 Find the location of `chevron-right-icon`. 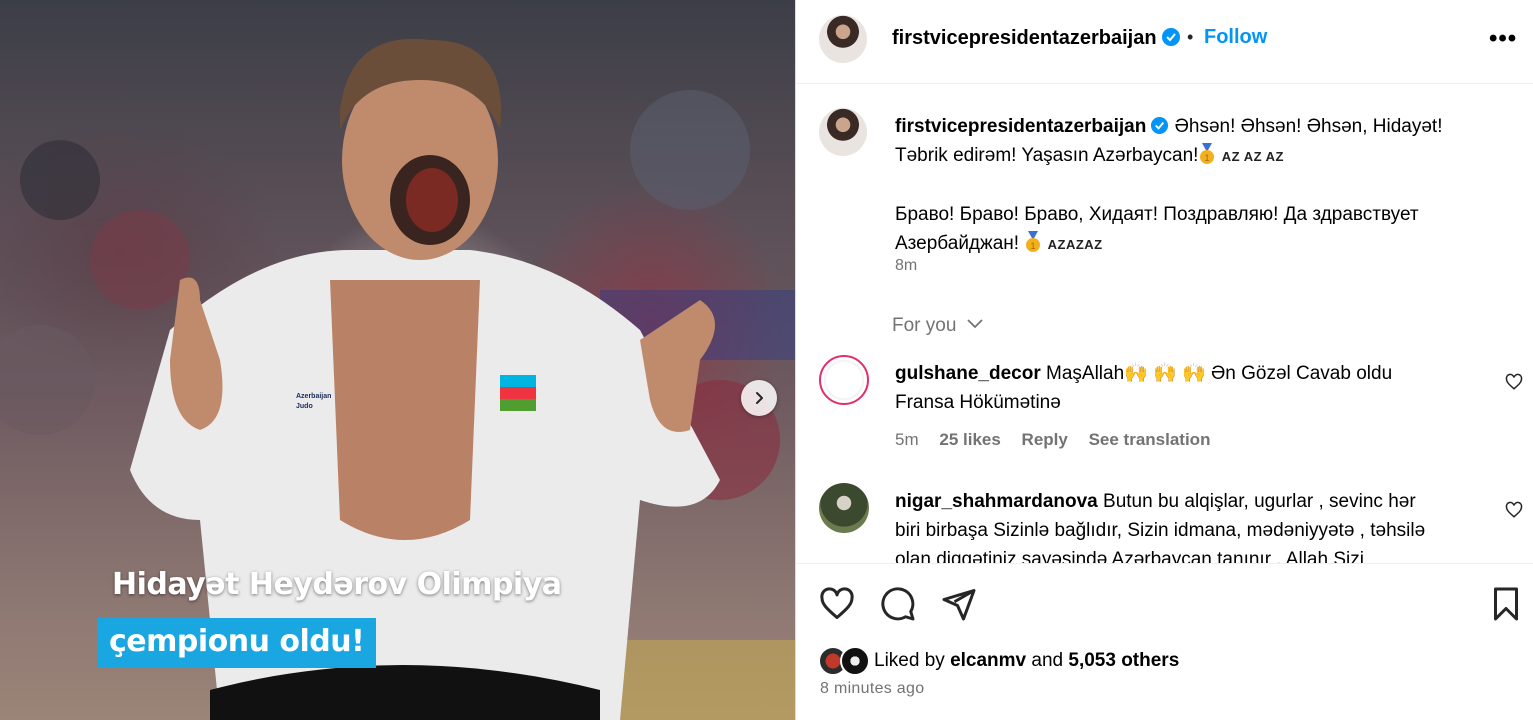

chevron-right-icon is located at coordinates (759, 398).